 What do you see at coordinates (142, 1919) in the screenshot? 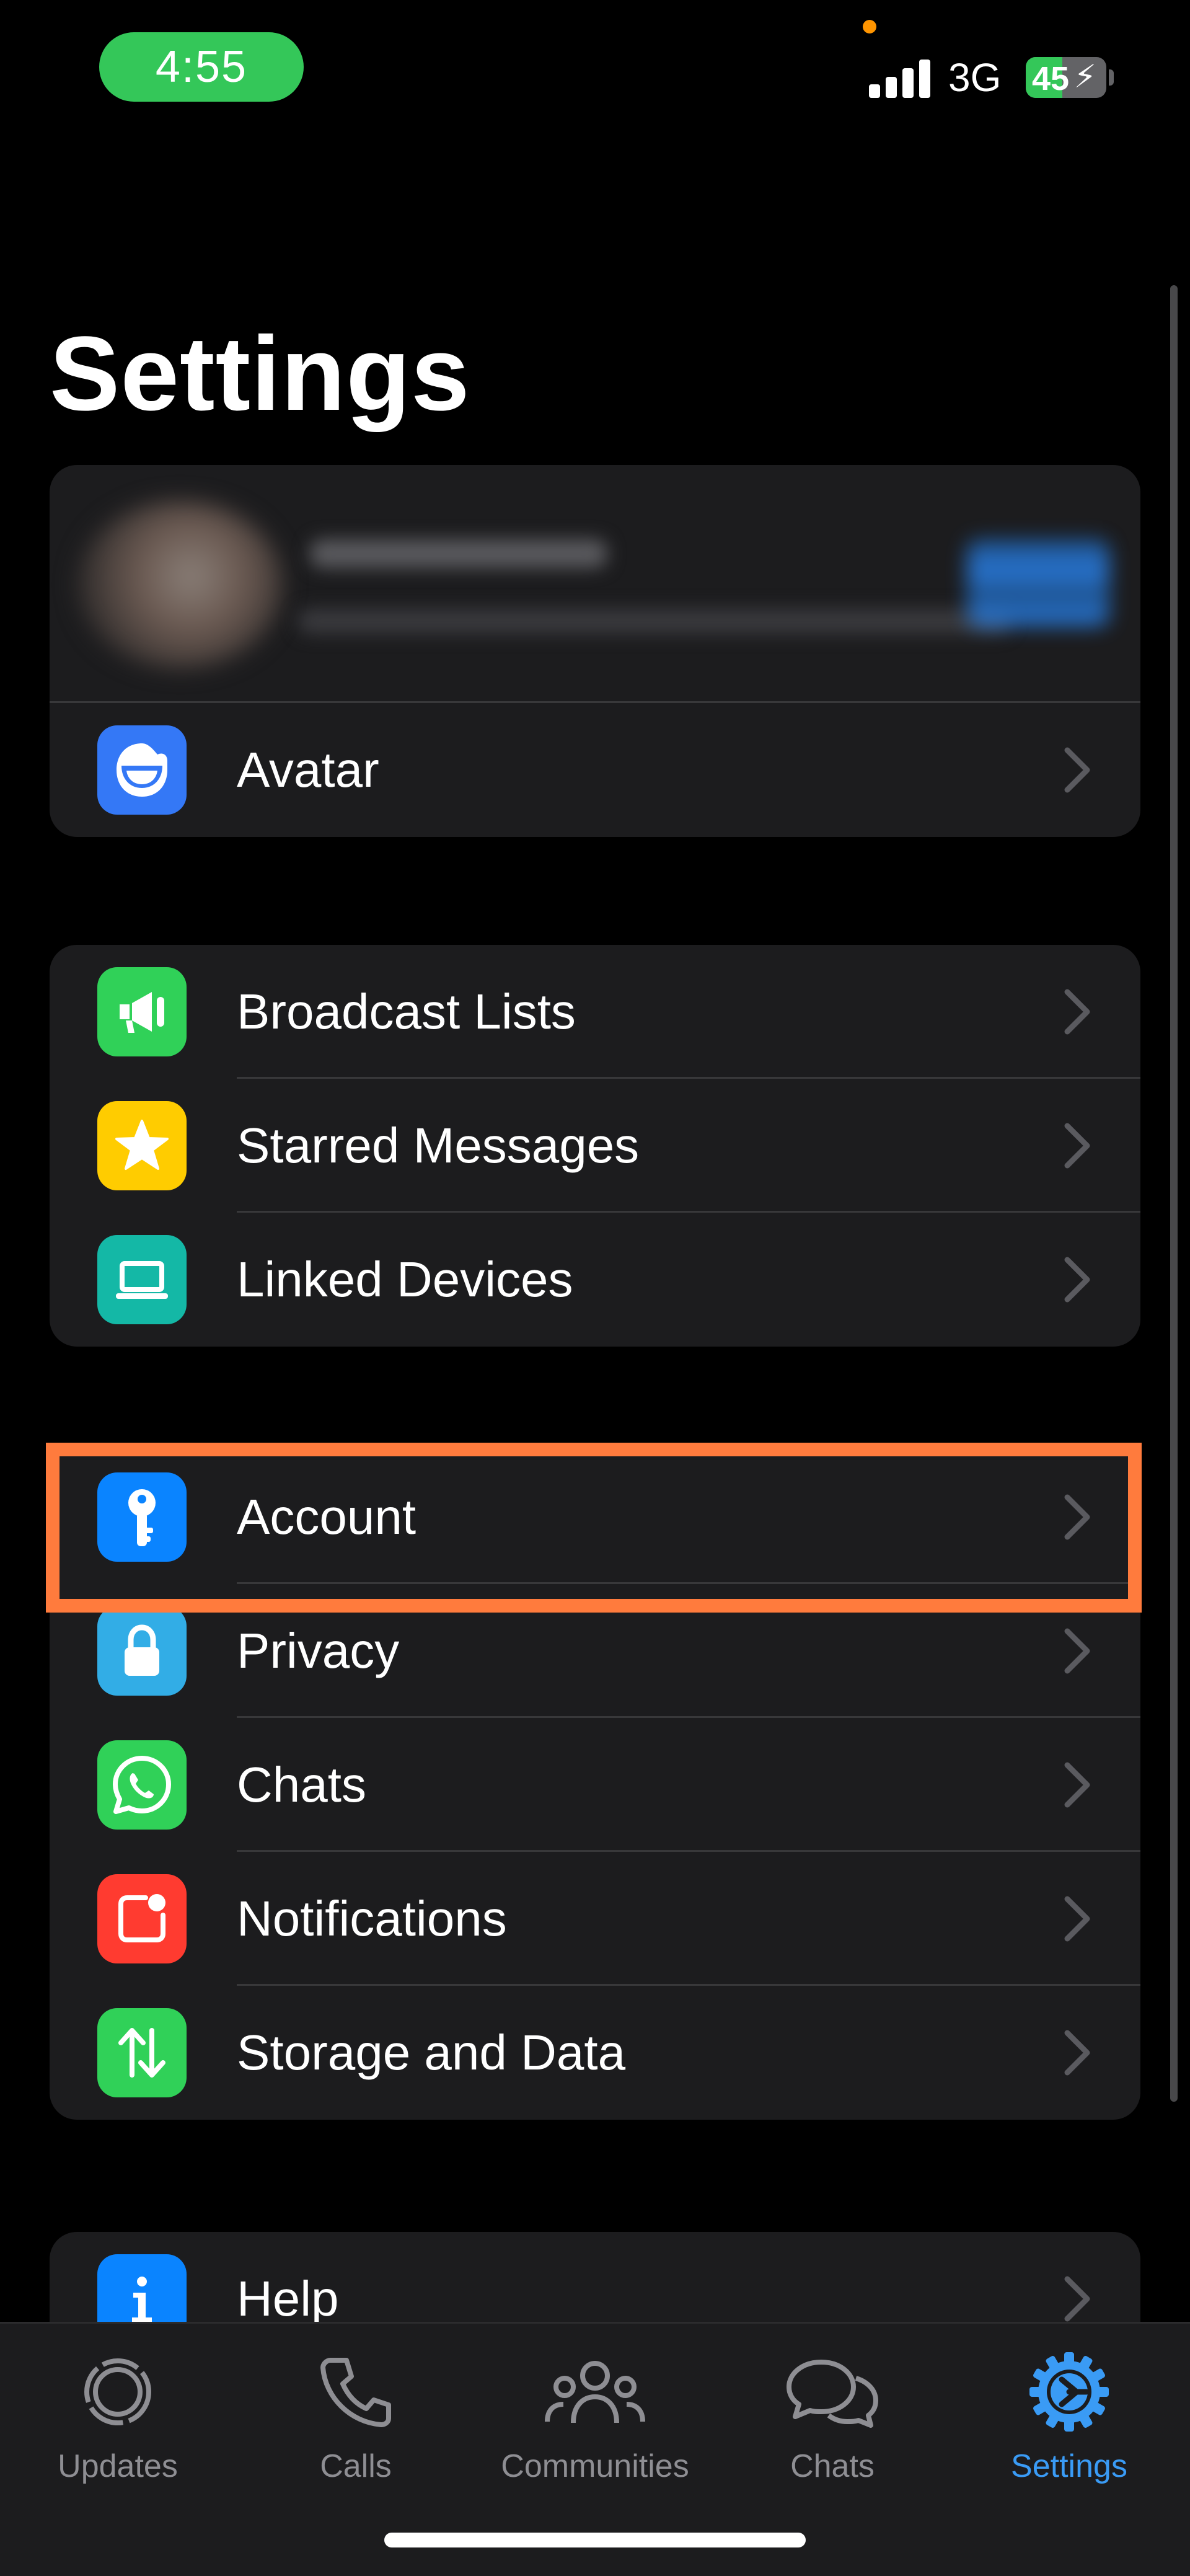
I see `notification-badge-icon` at bounding box center [142, 1919].